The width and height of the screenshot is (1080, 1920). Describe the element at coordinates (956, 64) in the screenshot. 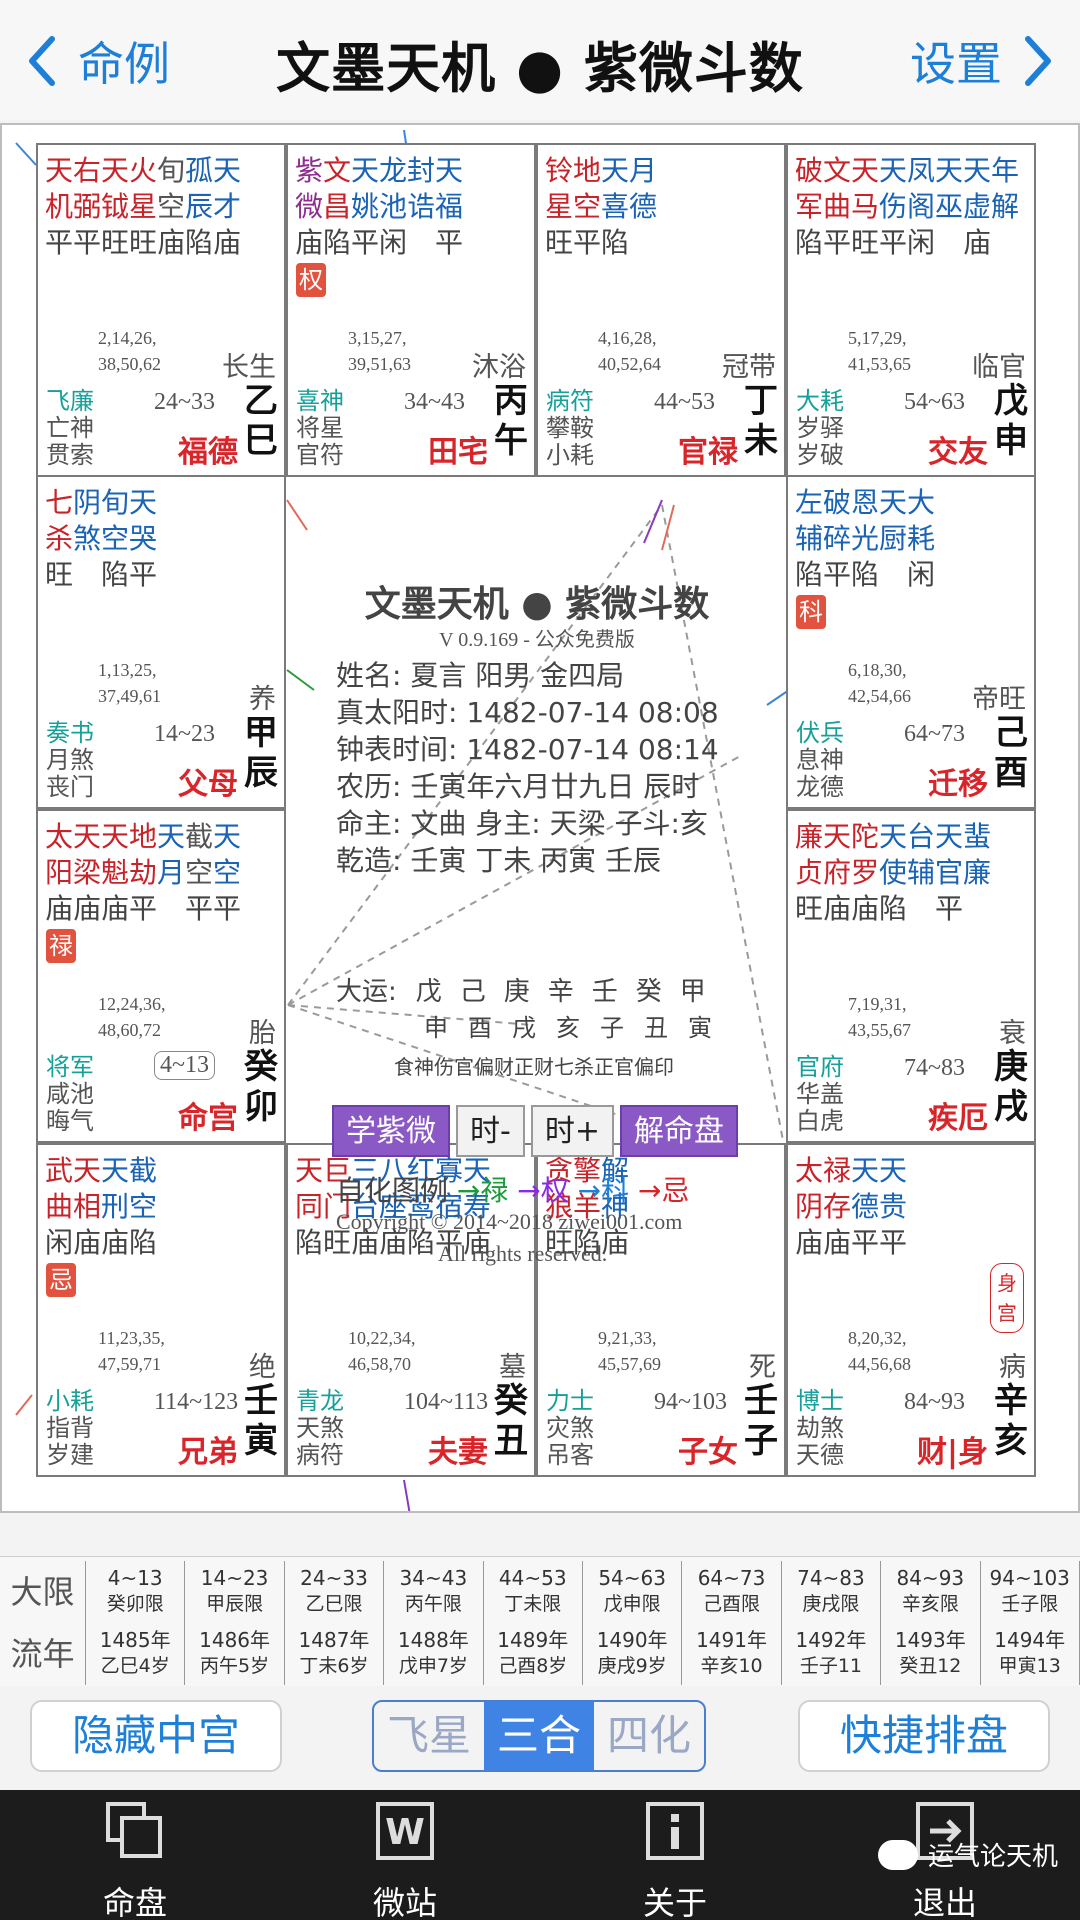

I see `settings-label: 设置` at that location.